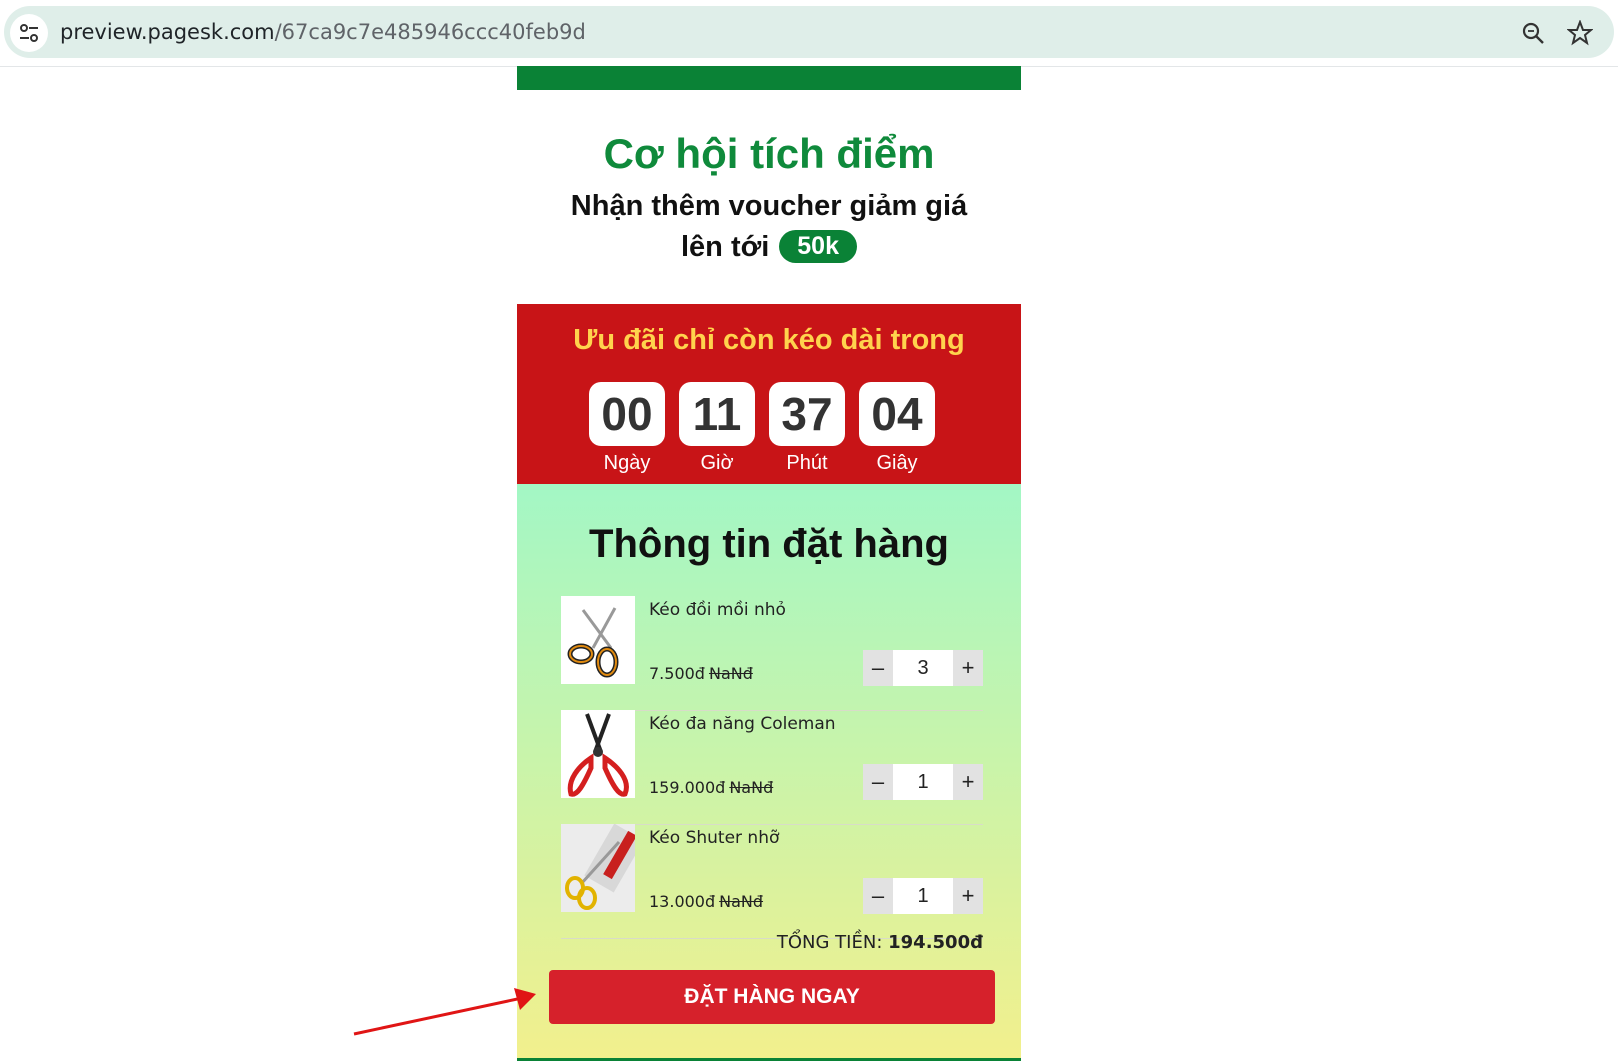 This screenshot has width=1618, height=1062. What do you see at coordinates (772, 997) in the screenshot?
I see `place-order-button: ĐẶT HÀNG NGAY` at bounding box center [772, 997].